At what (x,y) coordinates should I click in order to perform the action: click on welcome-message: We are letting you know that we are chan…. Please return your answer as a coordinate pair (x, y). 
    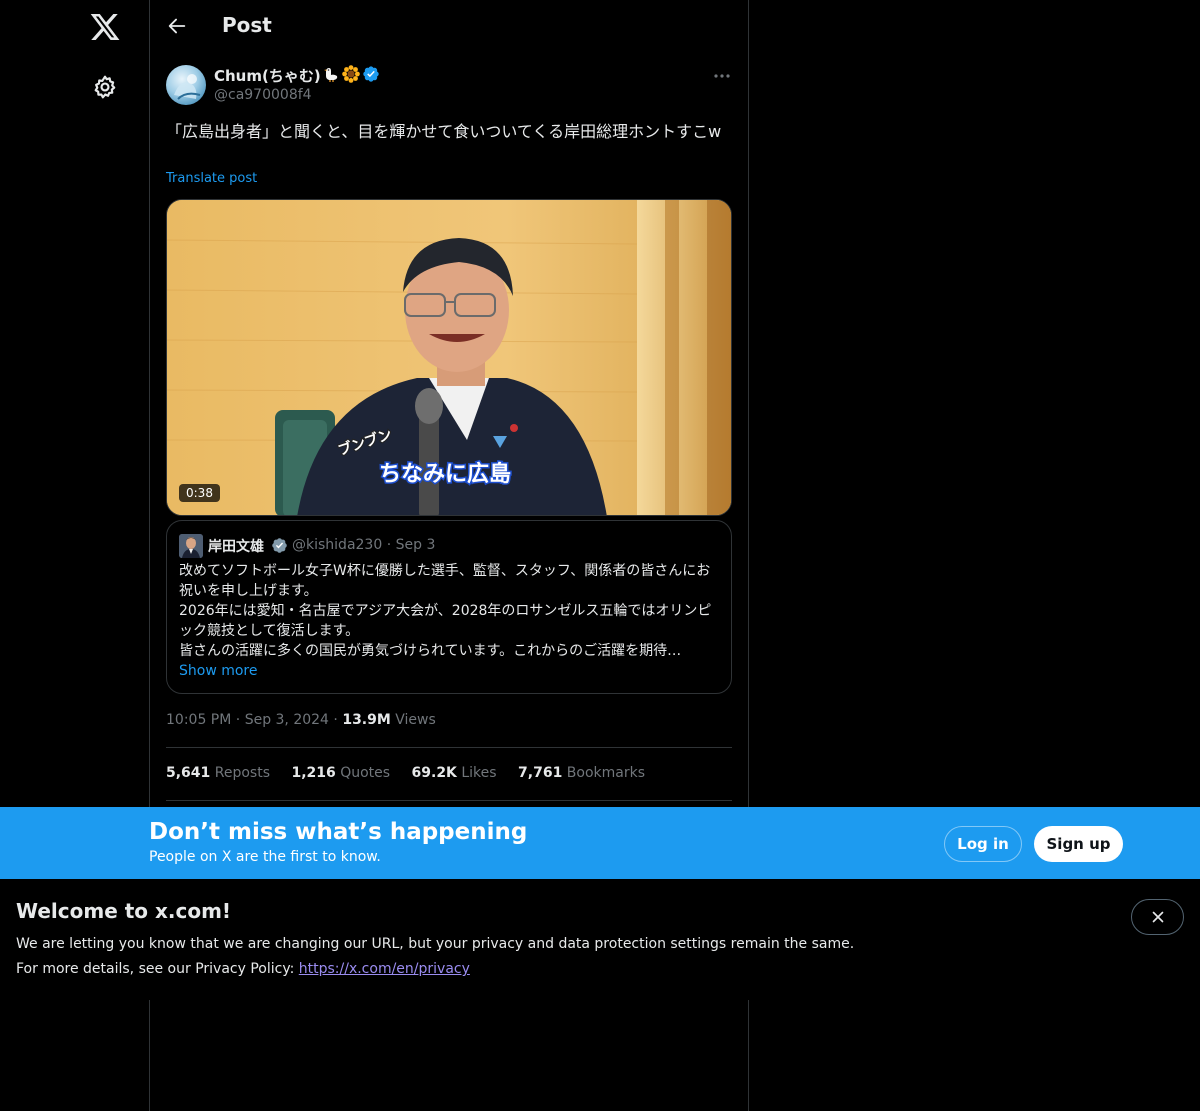
    Looking at the image, I should click on (435, 944).